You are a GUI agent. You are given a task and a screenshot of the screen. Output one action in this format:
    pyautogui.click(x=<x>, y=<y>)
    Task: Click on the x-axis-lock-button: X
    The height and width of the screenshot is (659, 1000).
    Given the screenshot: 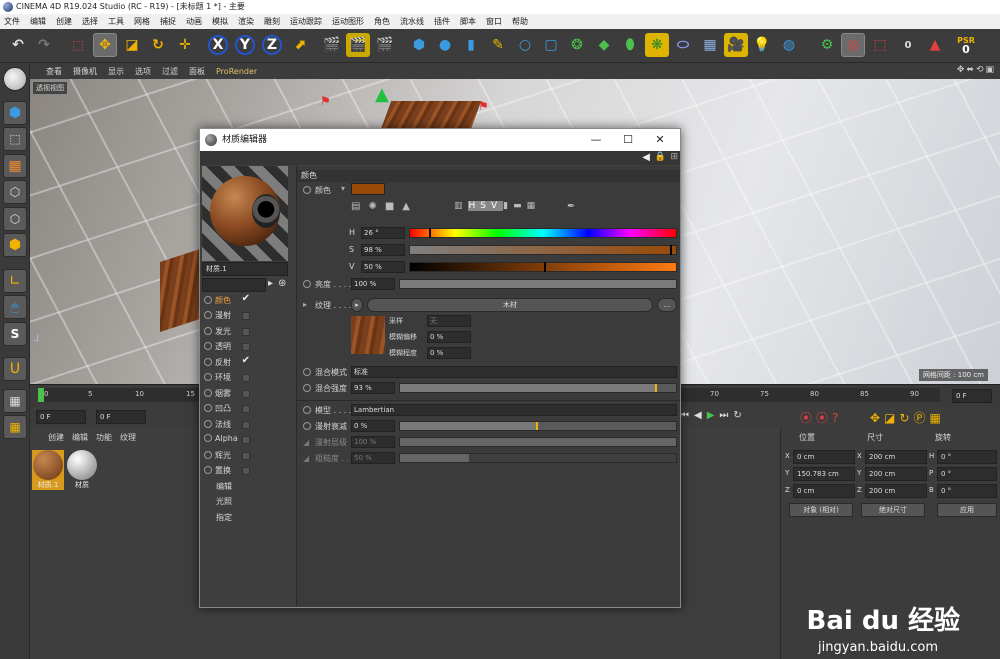 What is the action you would take?
    pyautogui.click(x=218, y=45)
    